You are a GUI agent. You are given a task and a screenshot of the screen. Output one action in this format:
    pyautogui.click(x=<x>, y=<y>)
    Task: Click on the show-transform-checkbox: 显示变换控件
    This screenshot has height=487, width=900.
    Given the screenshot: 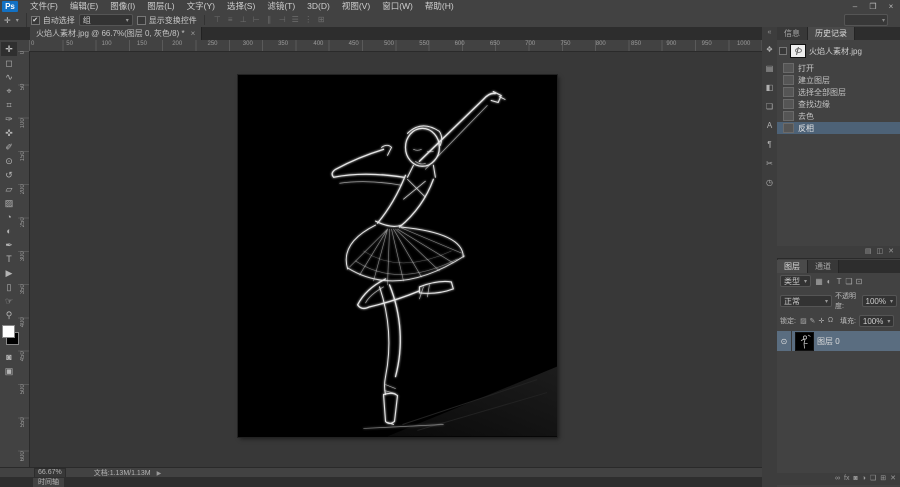 What is the action you would take?
    pyautogui.click(x=166, y=20)
    